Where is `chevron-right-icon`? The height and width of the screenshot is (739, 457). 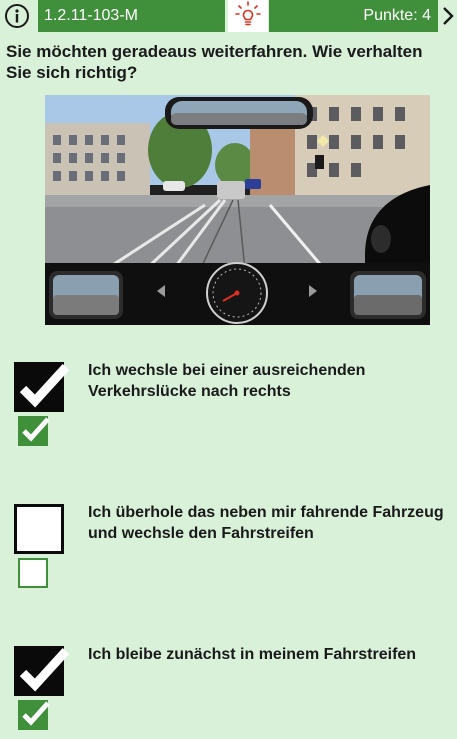 chevron-right-icon is located at coordinates (448, 16).